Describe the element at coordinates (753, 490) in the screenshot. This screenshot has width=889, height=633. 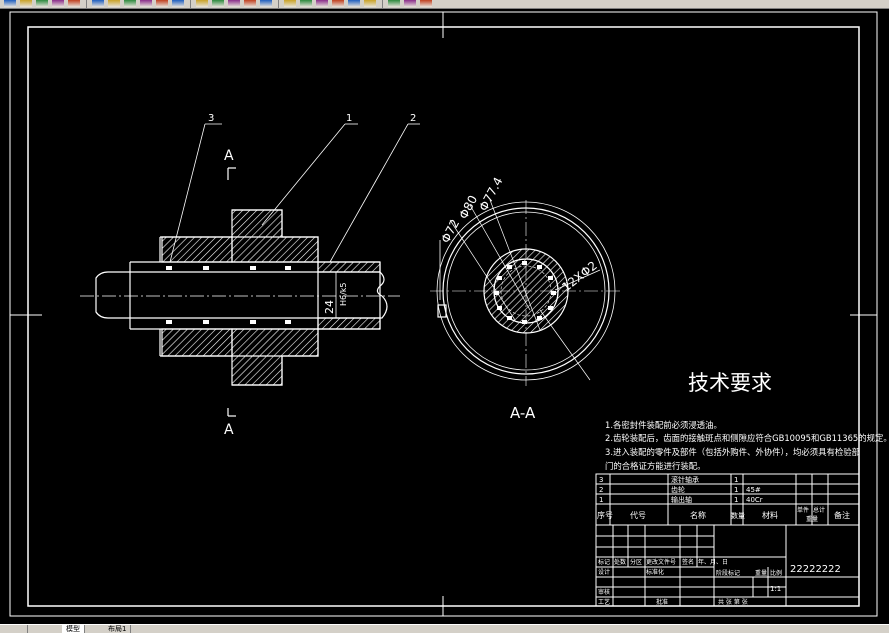
I see `parts-row-2-material: 45#` at that location.